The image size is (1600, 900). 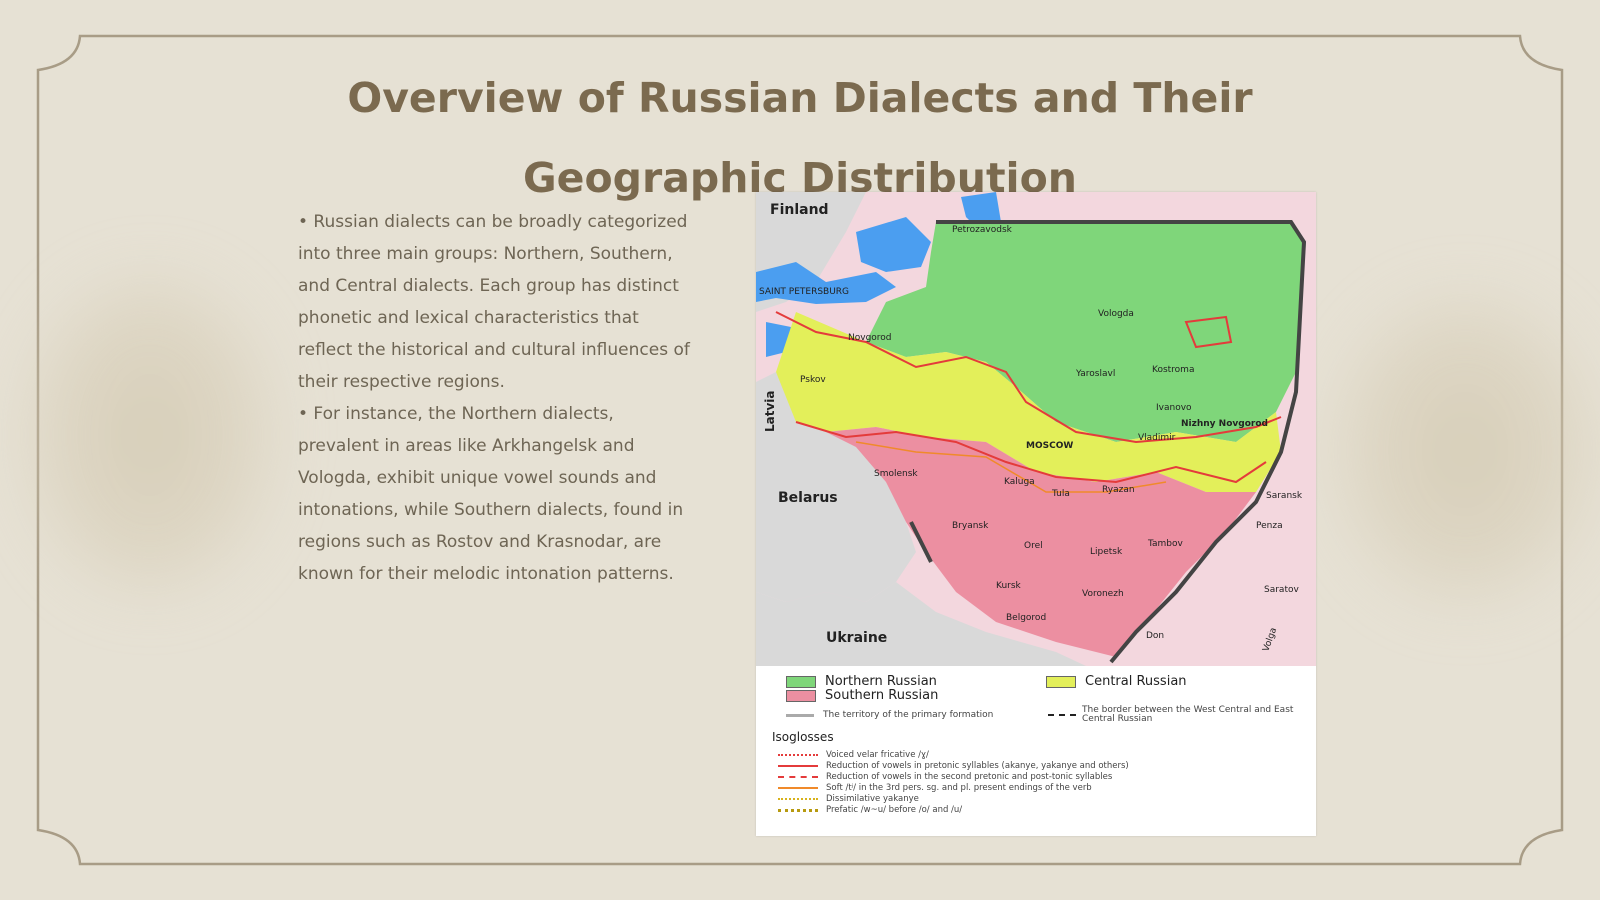 I want to click on label-vladimir: Vladimir, so click(x=1157, y=438).